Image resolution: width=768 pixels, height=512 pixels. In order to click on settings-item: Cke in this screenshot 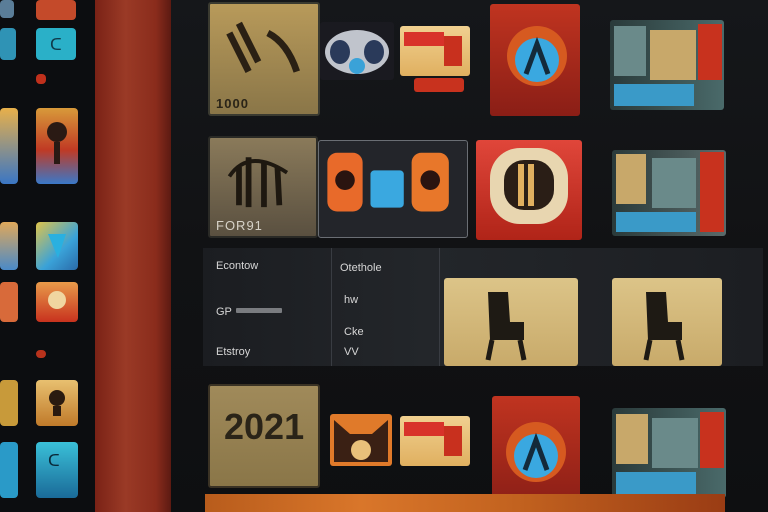, I will do `click(354, 332)`.